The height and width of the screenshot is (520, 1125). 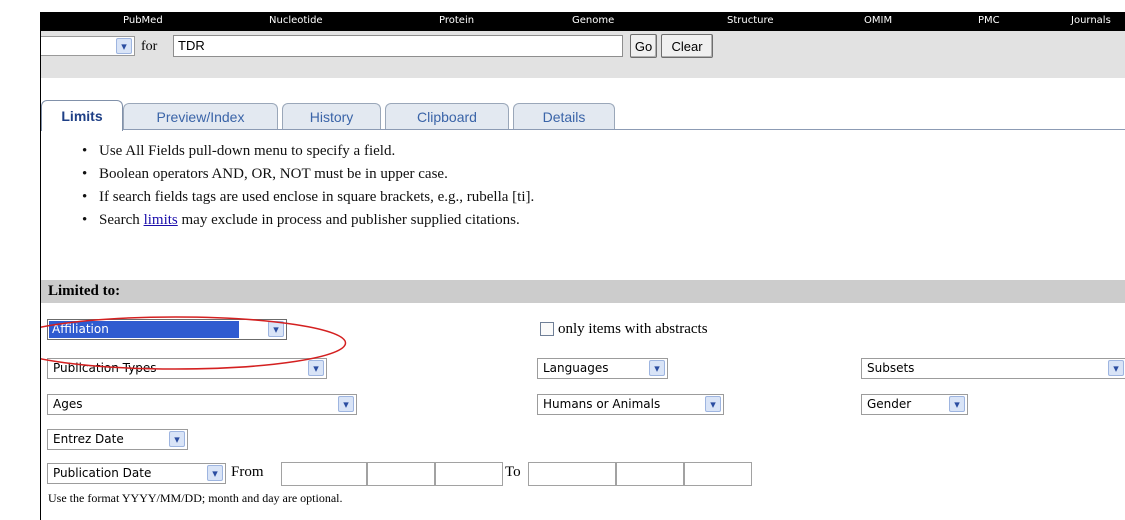 I want to click on ages-value: Ages, so click(x=68, y=404).